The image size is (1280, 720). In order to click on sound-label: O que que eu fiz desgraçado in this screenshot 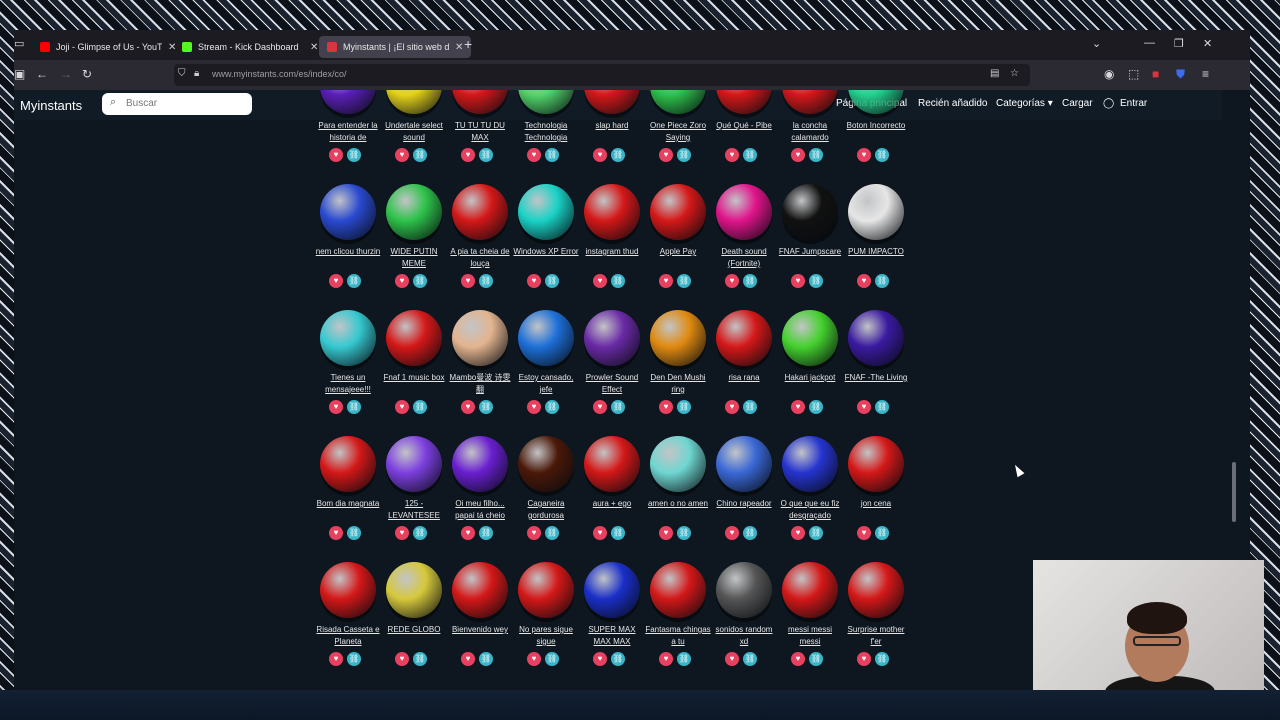, I will do `click(810, 510)`.